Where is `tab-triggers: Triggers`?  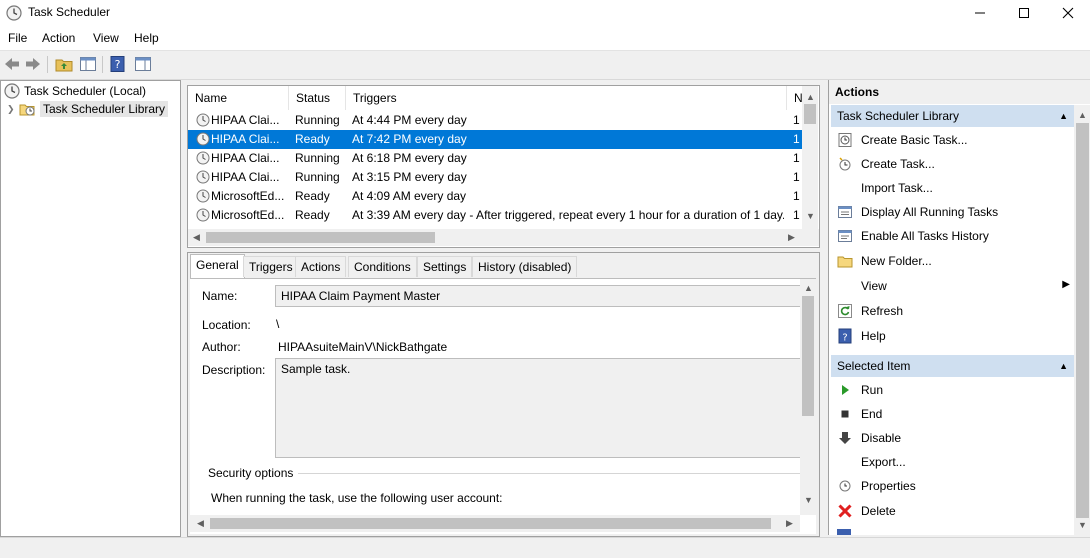 tab-triggers: Triggers is located at coordinates (271, 266).